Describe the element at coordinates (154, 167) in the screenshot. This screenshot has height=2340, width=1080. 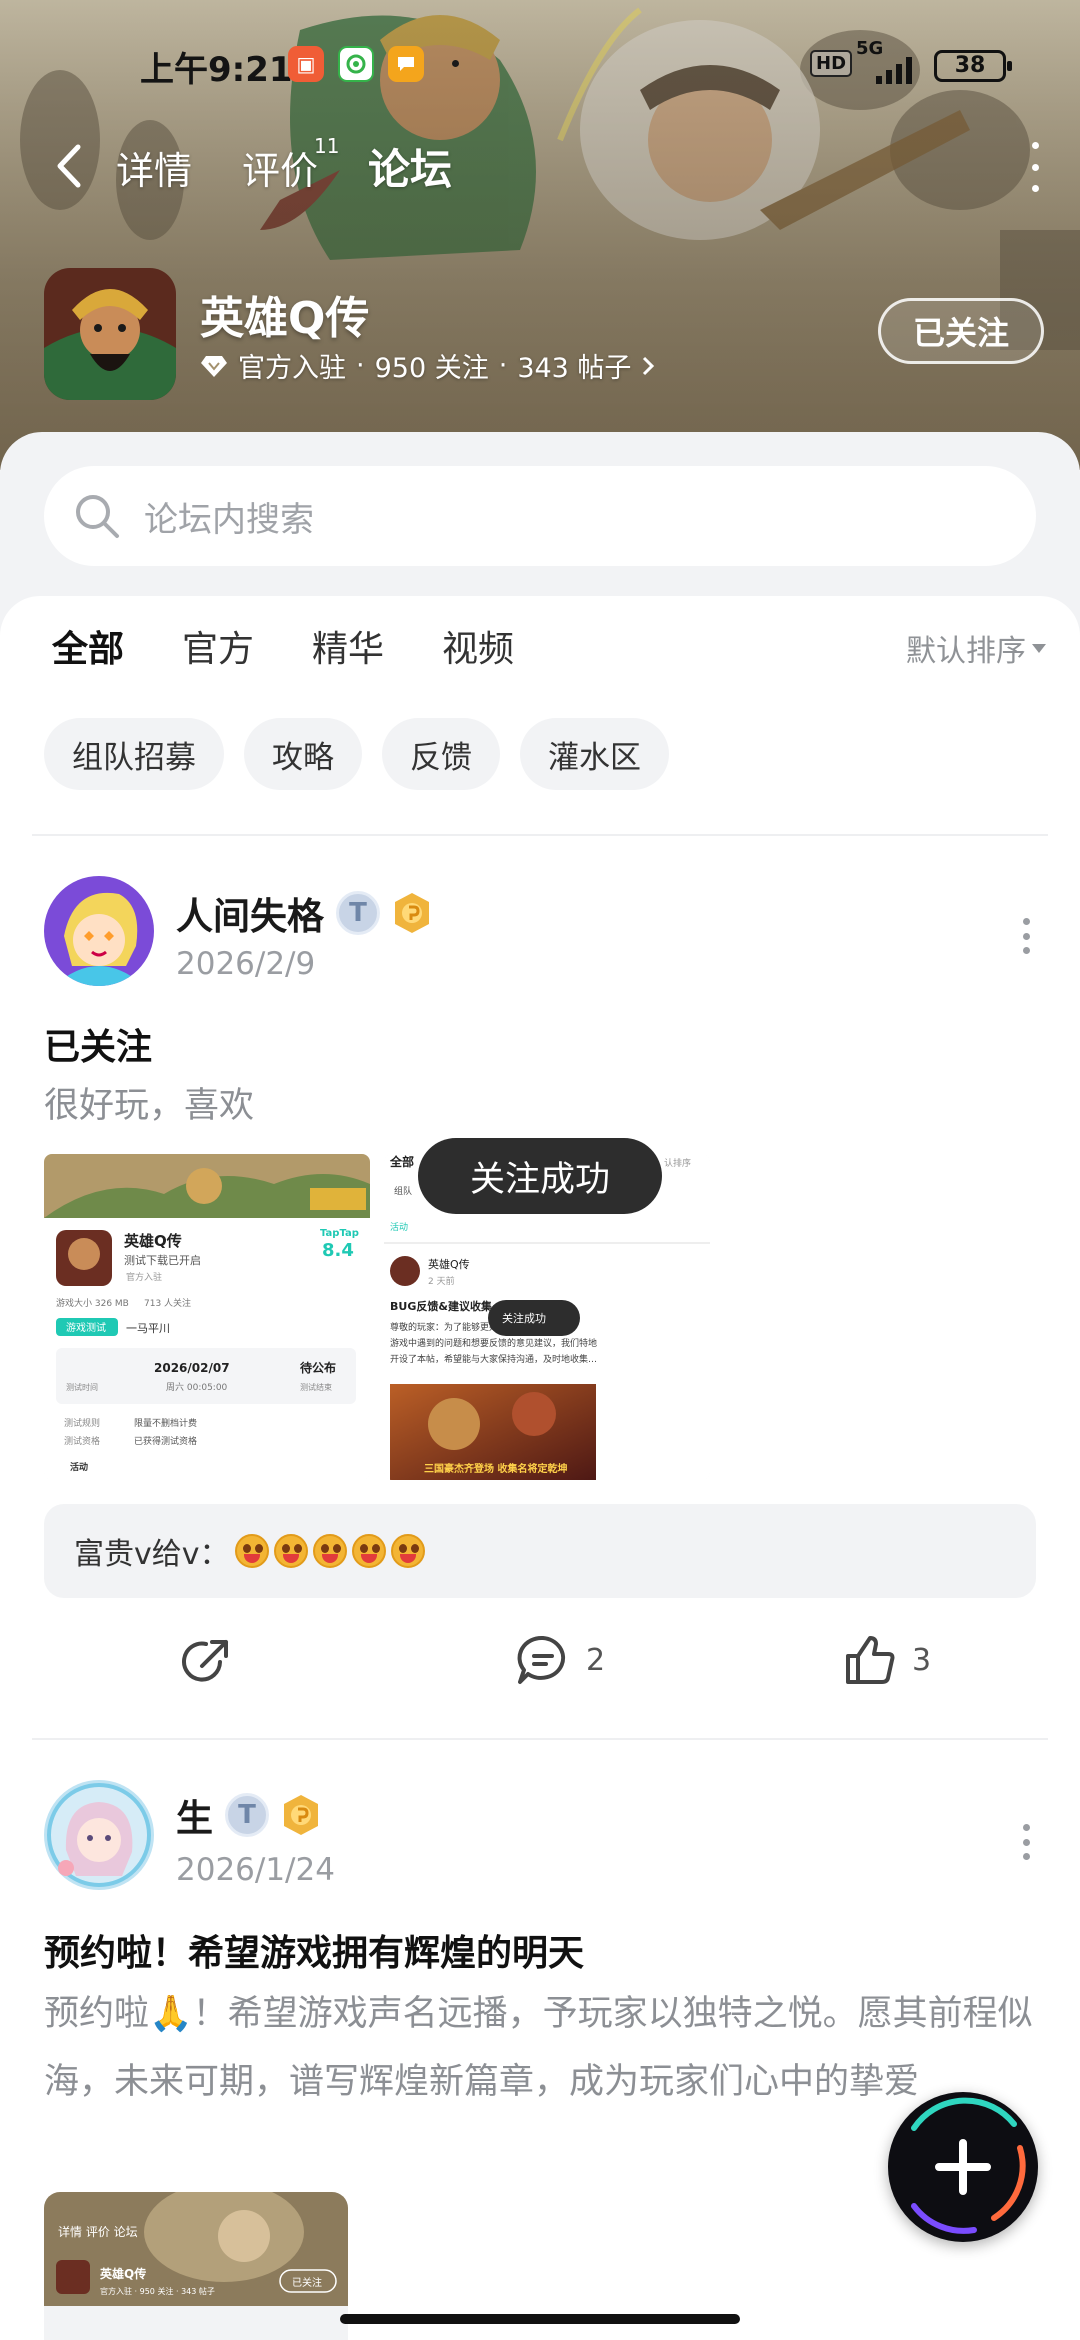
I see `tab-details: 详情` at that location.